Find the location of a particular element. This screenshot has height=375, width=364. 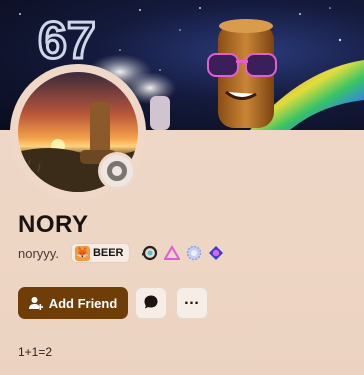

add-friend-button: Add Friend is located at coordinates (73, 303).